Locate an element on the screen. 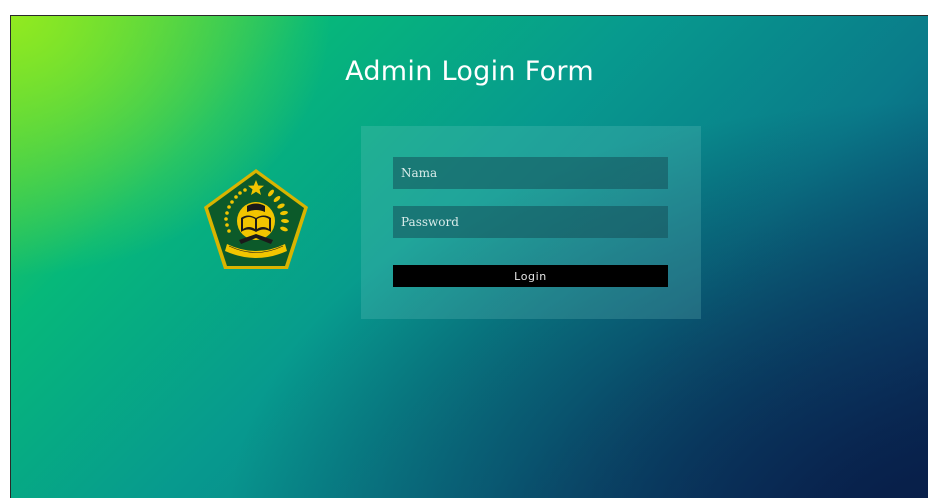  password-input is located at coordinates (530, 222).